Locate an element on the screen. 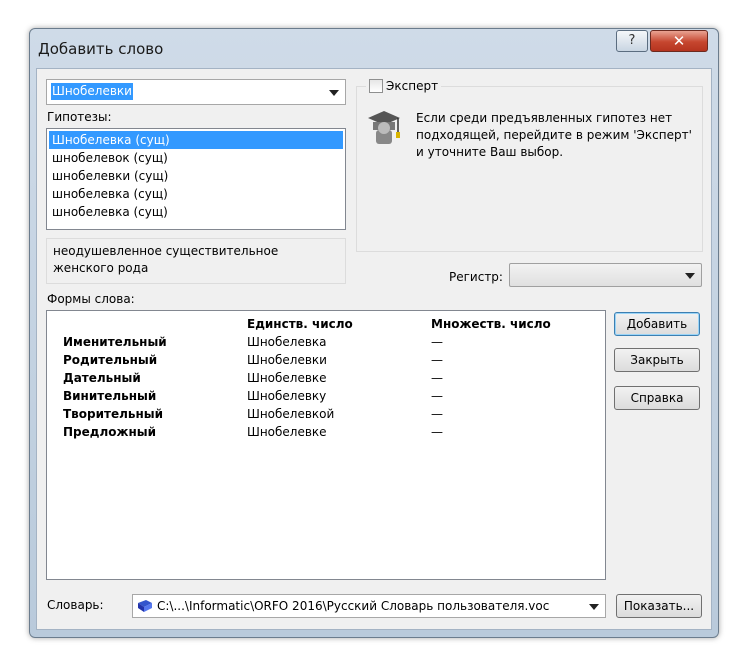  register-select is located at coordinates (605, 275).